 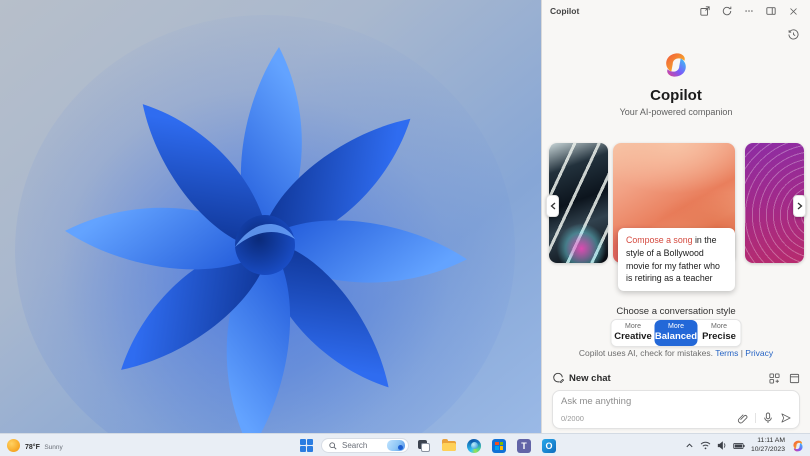 I want to click on panel-header-actions, so click(x=749, y=11).